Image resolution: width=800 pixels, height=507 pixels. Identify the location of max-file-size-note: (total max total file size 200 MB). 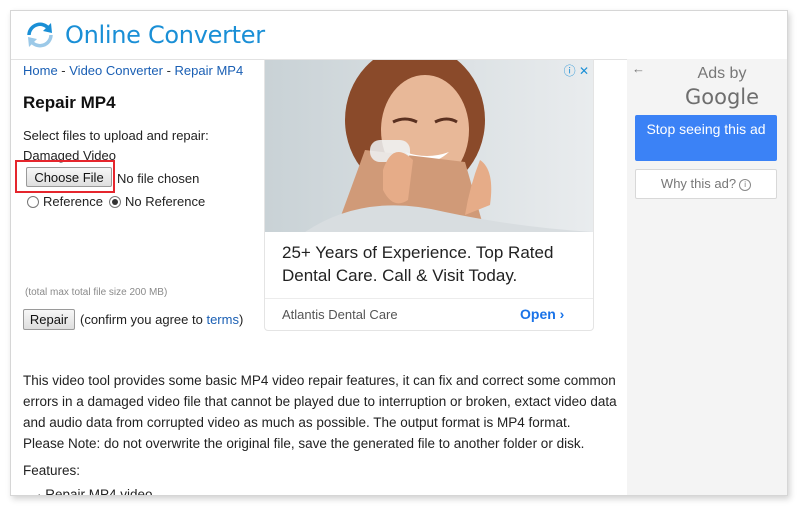
(96, 292).